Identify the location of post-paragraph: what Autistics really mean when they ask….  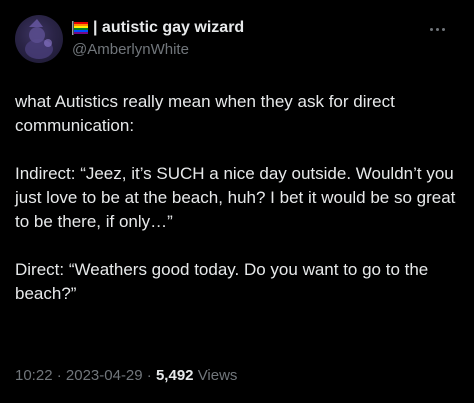
(205, 113).